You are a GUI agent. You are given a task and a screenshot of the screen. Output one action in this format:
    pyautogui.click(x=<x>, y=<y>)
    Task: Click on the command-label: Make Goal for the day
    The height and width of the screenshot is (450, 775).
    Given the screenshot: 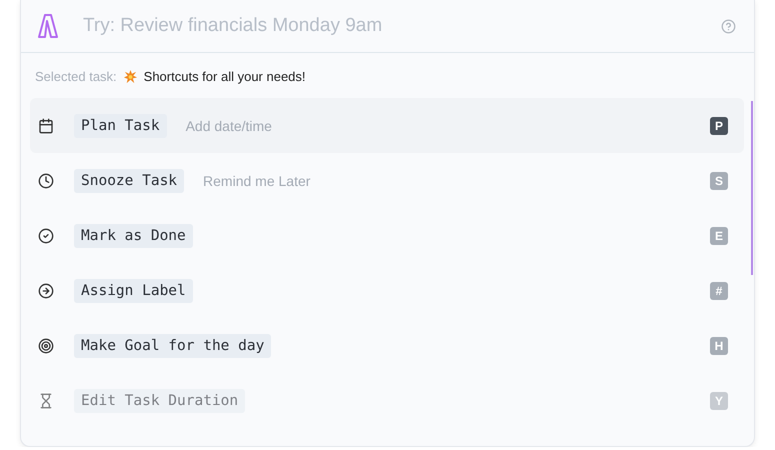 What is the action you would take?
    pyautogui.click(x=173, y=346)
    